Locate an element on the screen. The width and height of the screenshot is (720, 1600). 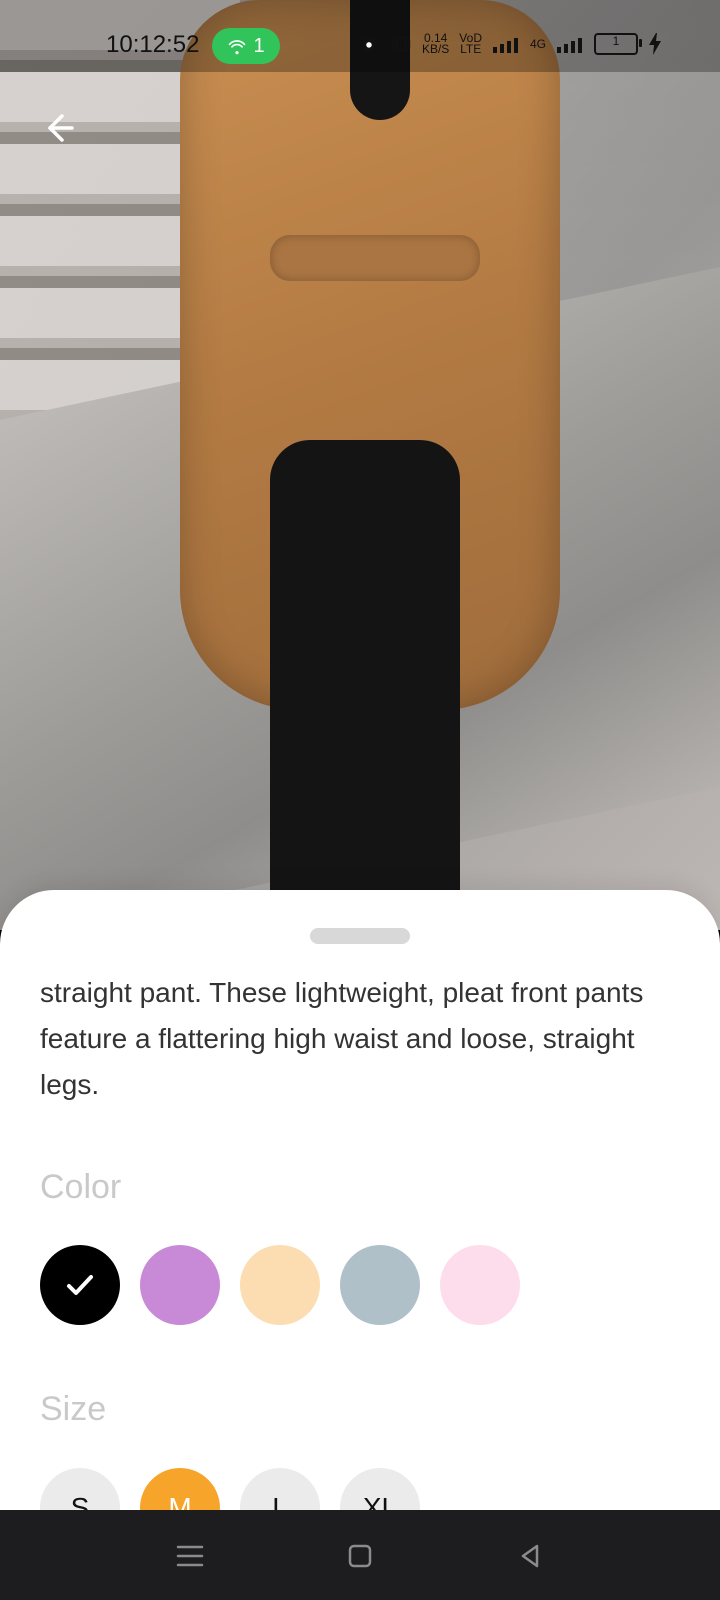
black-pants-illustration is located at coordinates (365, 675).